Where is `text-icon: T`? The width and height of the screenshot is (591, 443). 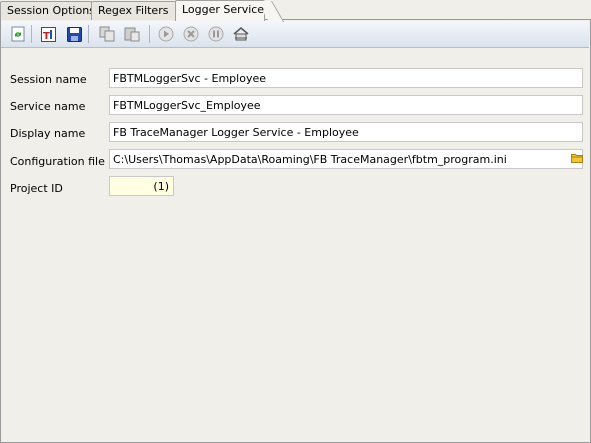 text-icon: T is located at coordinates (48, 34).